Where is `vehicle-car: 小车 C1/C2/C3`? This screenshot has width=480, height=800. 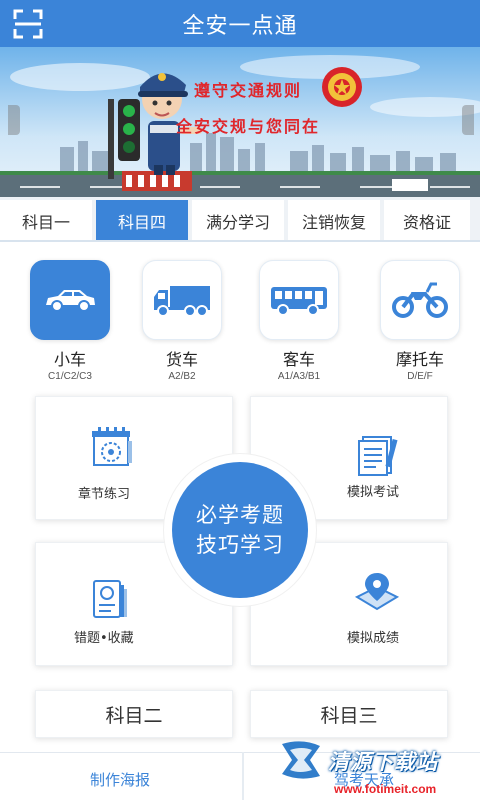 vehicle-car: 小车 C1/C2/C3 is located at coordinates (70, 321).